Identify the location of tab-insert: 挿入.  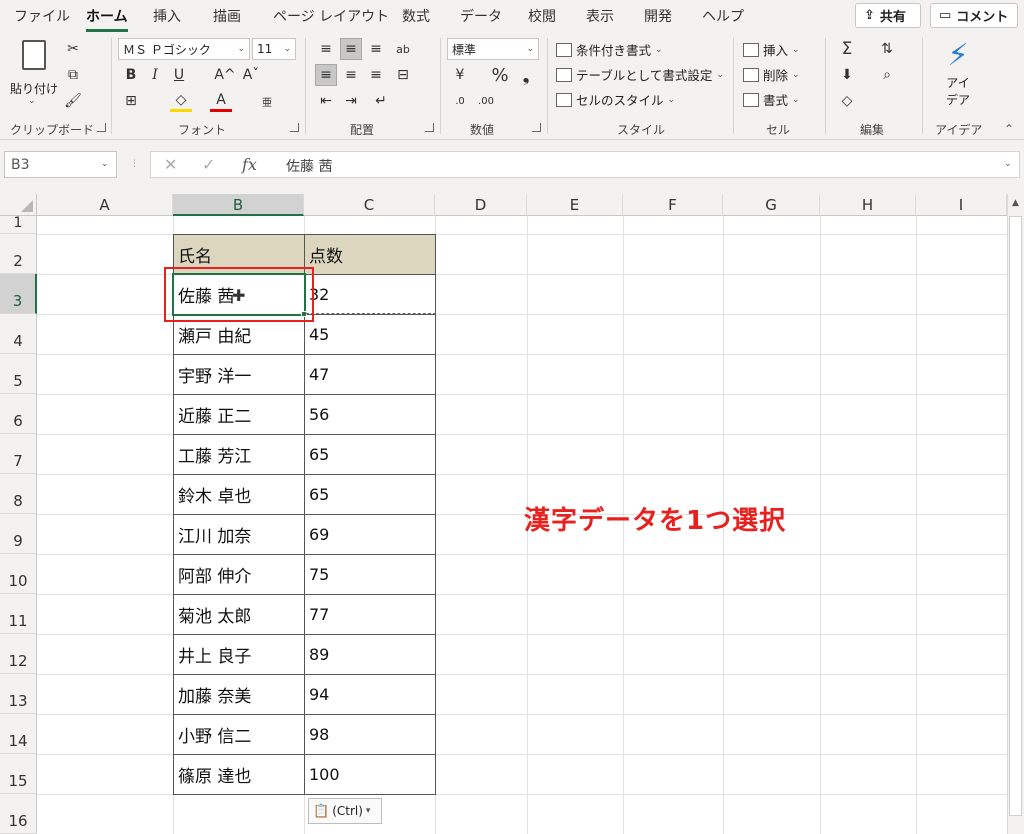
(167, 16).